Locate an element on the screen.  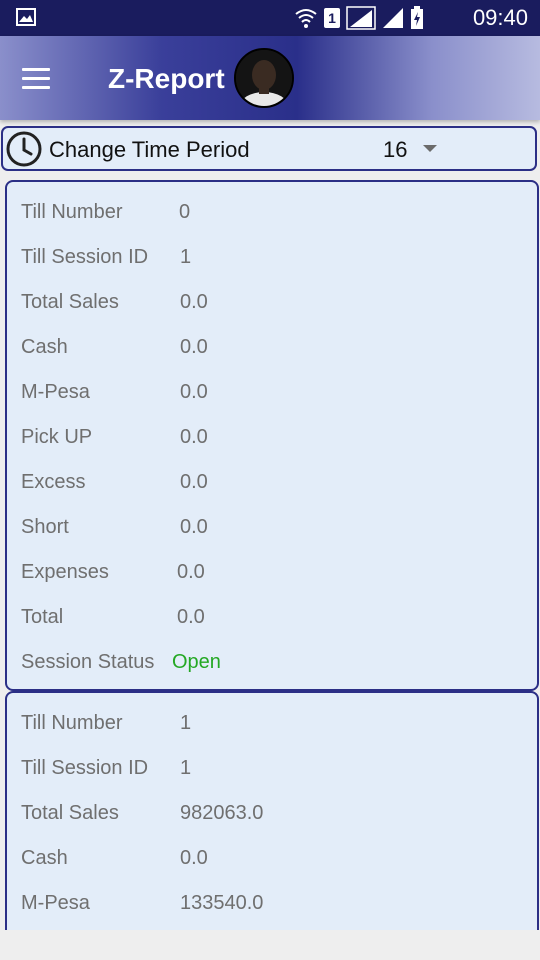
row-value: 133540.0 is located at coordinates (222, 903).